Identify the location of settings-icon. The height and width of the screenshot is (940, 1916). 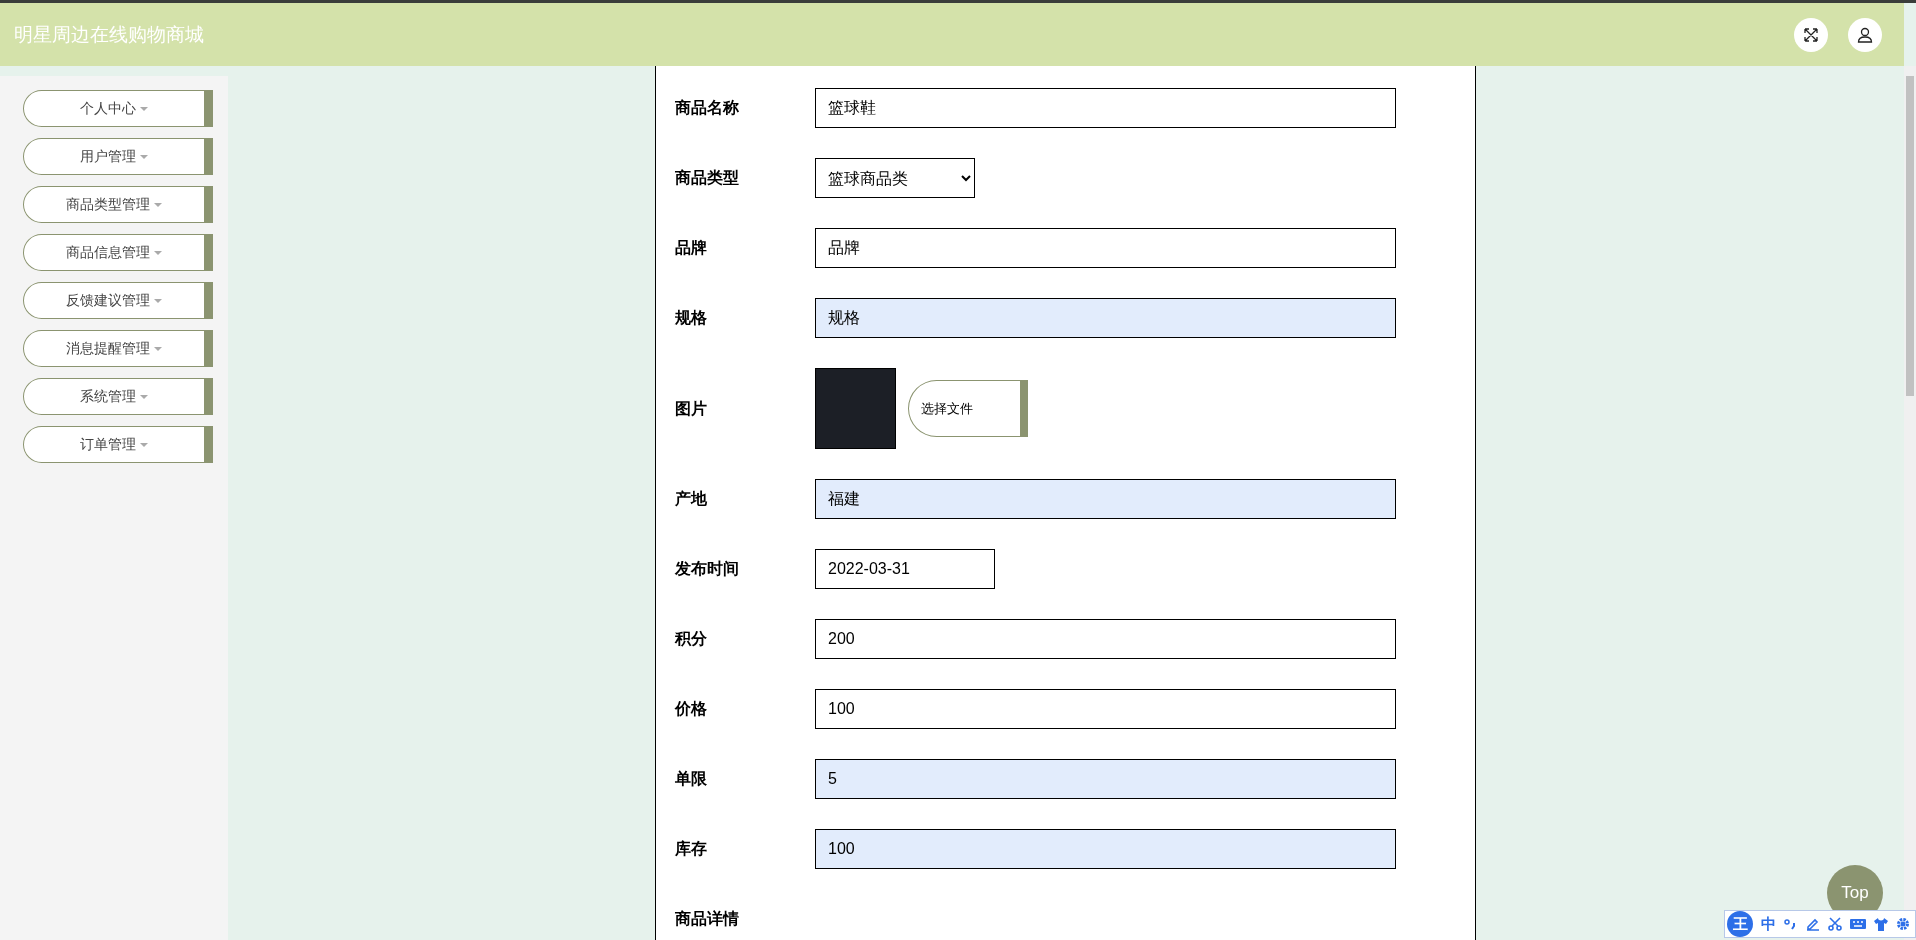
(1903, 924).